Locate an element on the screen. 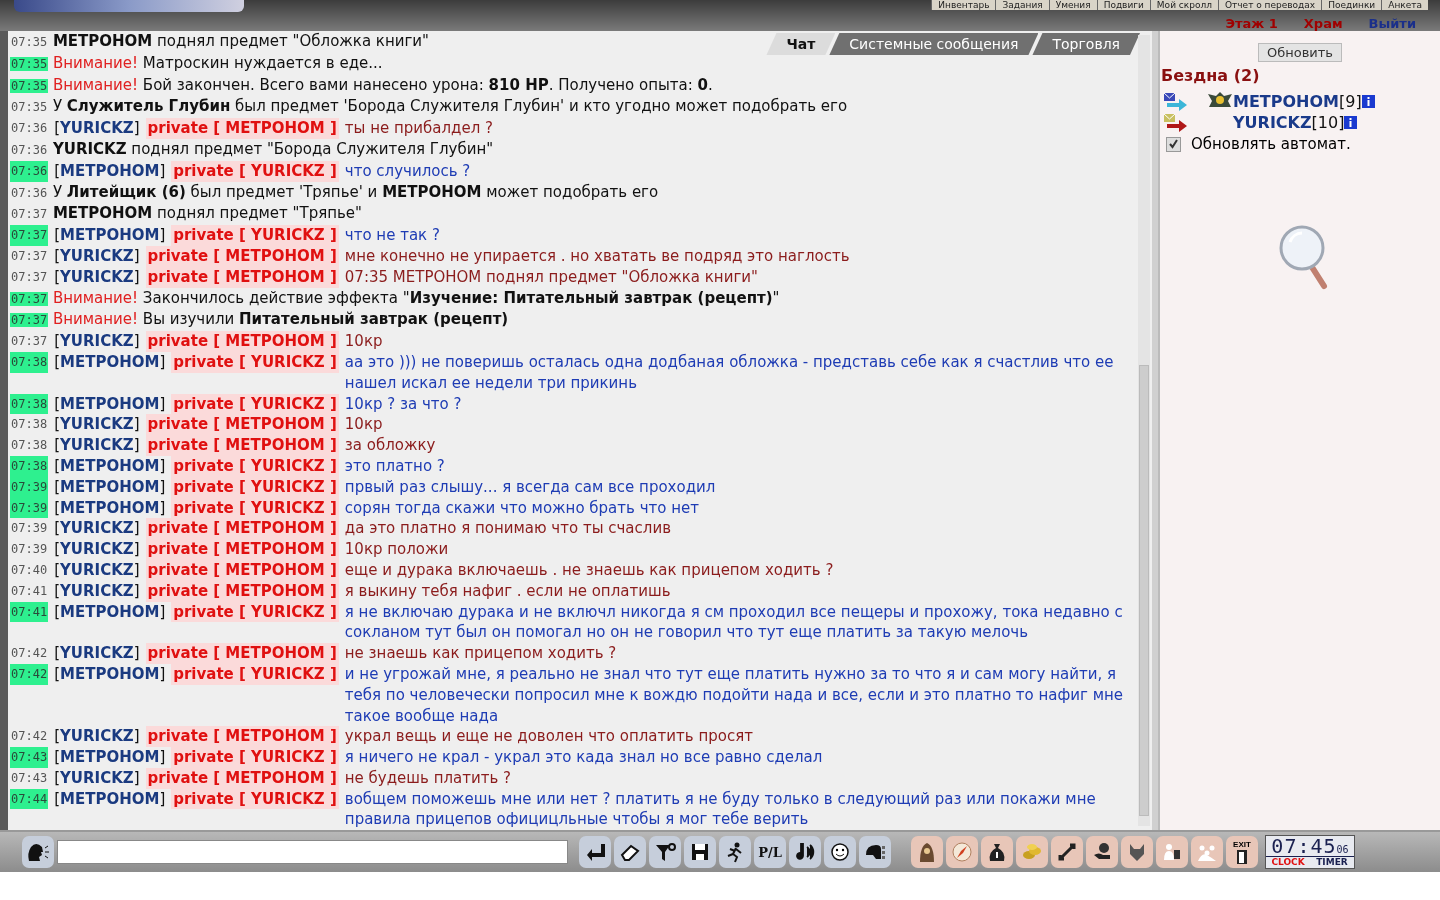 The height and width of the screenshot is (900, 1440). menu-link: Отчет о переводах is located at coordinates (1269, 5).